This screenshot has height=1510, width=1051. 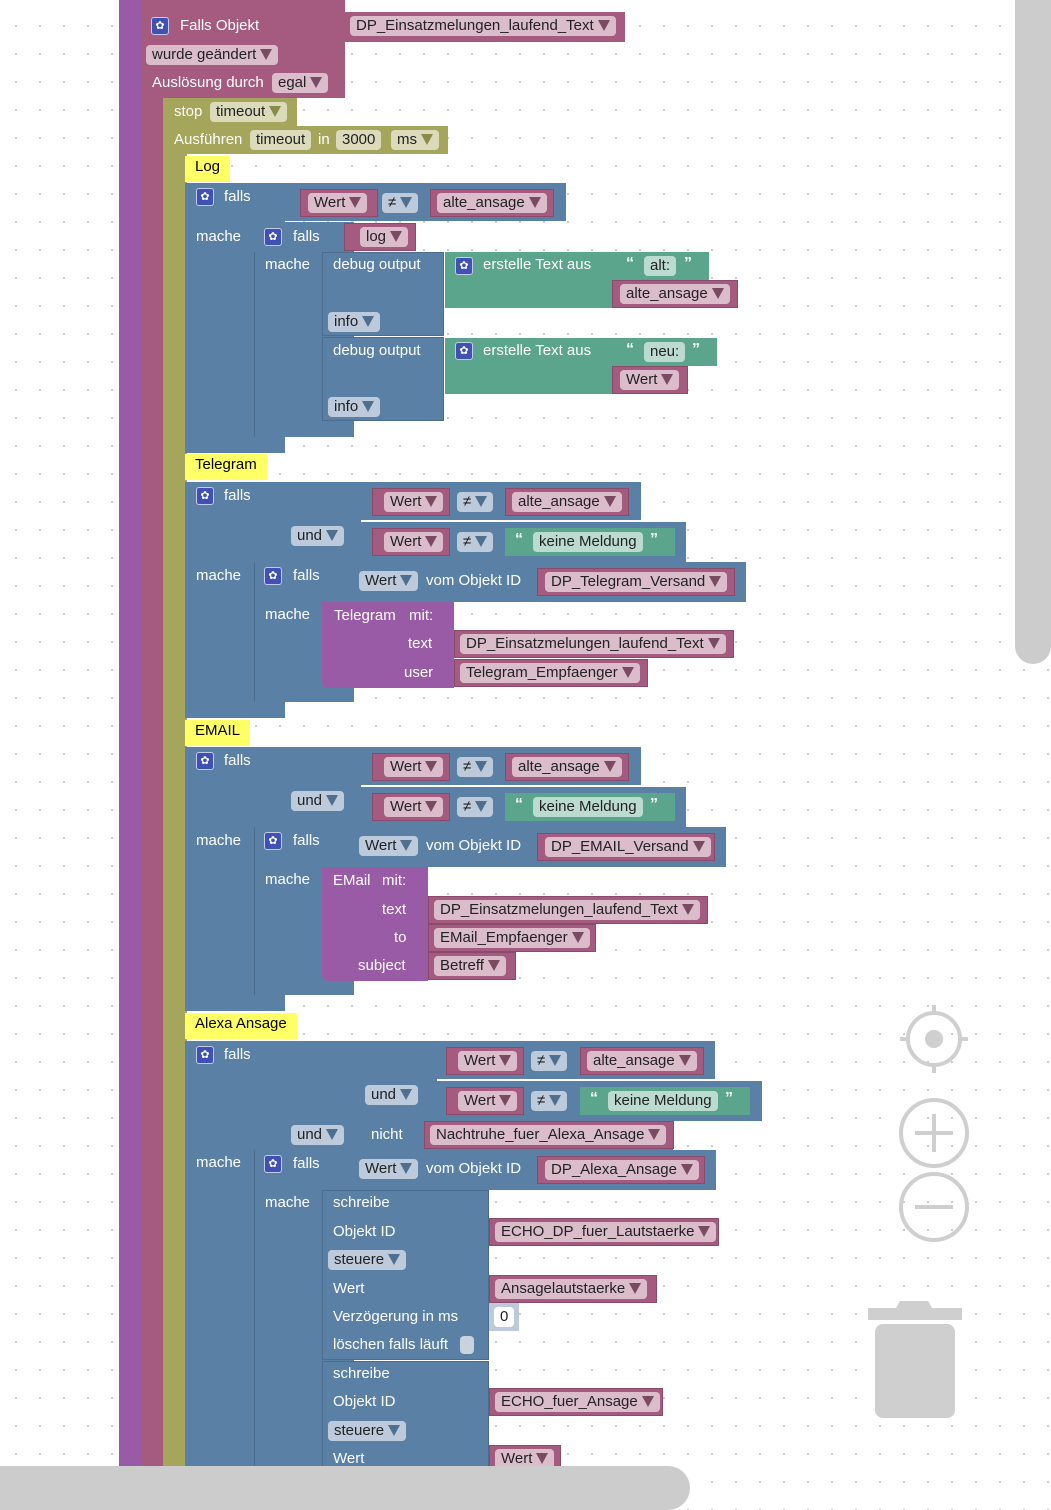 What do you see at coordinates (212, 55) in the screenshot?
I see `trigger-event-dropdown: wurde geändert` at bounding box center [212, 55].